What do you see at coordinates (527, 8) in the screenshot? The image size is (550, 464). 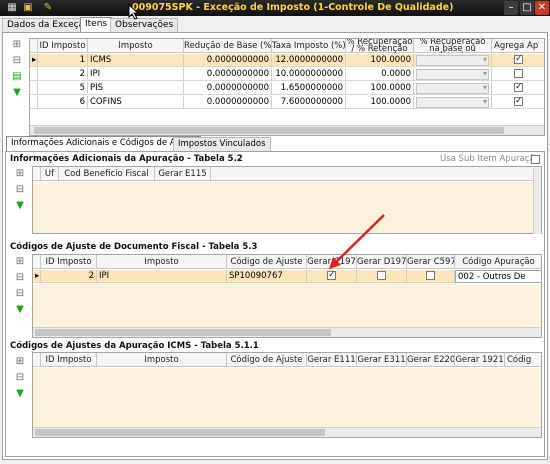 I see `restore-icon: □` at bounding box center [527, 8].